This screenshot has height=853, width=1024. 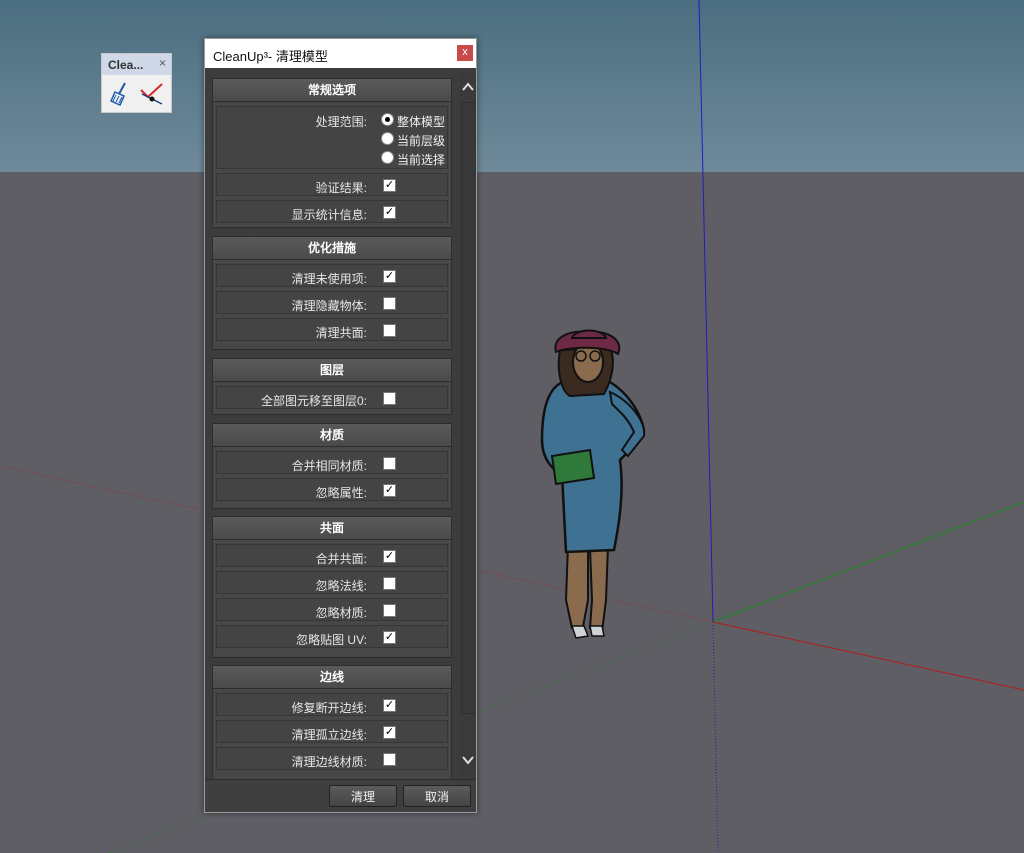 I want to click on section-materials: 材质 合并相同材质: 忽略属性: ✓, so click(x=332, y=466).